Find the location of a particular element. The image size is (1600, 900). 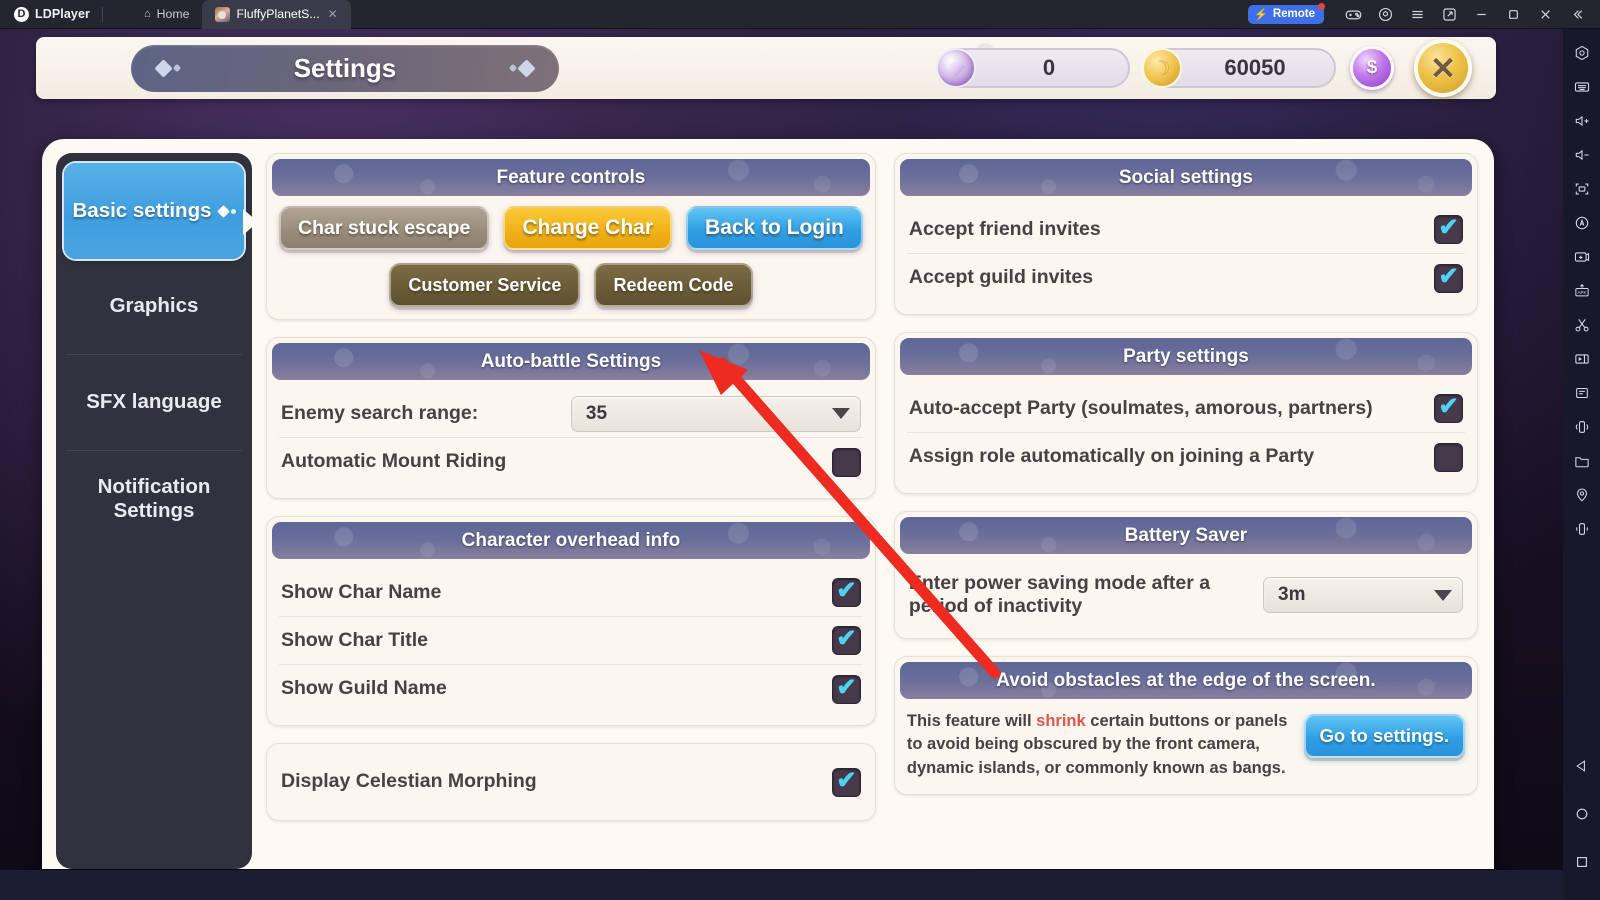

app-thumbnail-icon is located at coordinates (223, 14).